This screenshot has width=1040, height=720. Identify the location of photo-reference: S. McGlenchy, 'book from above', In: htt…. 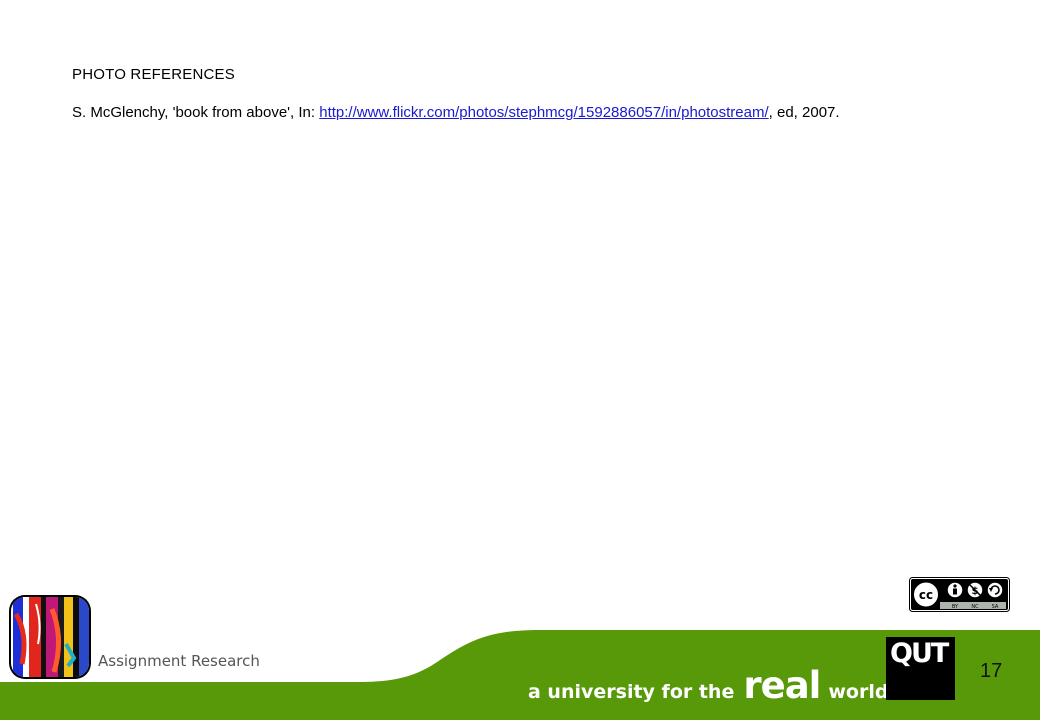
(456, 112).